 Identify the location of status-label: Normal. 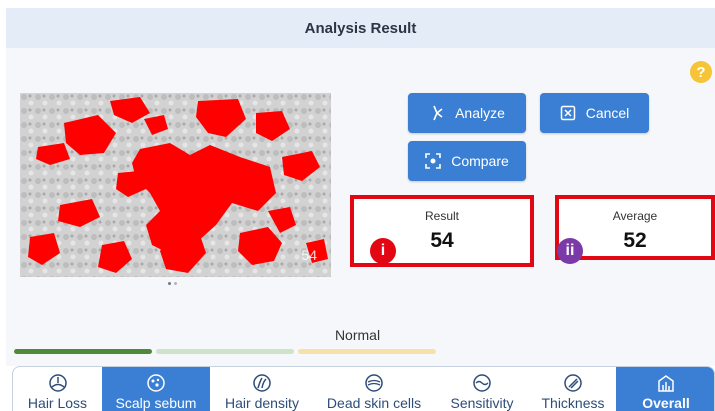
(357, 335).